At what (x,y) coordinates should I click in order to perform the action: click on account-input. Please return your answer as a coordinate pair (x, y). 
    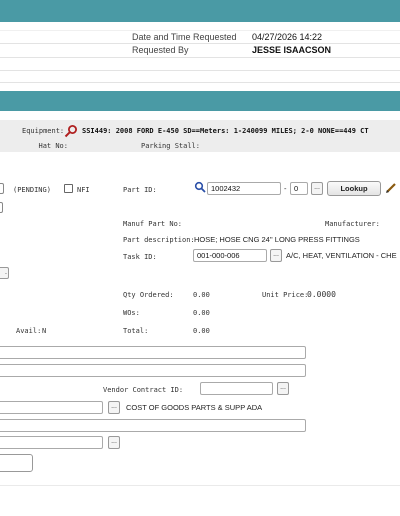
    Looking at the image, I should click on (51, 407).